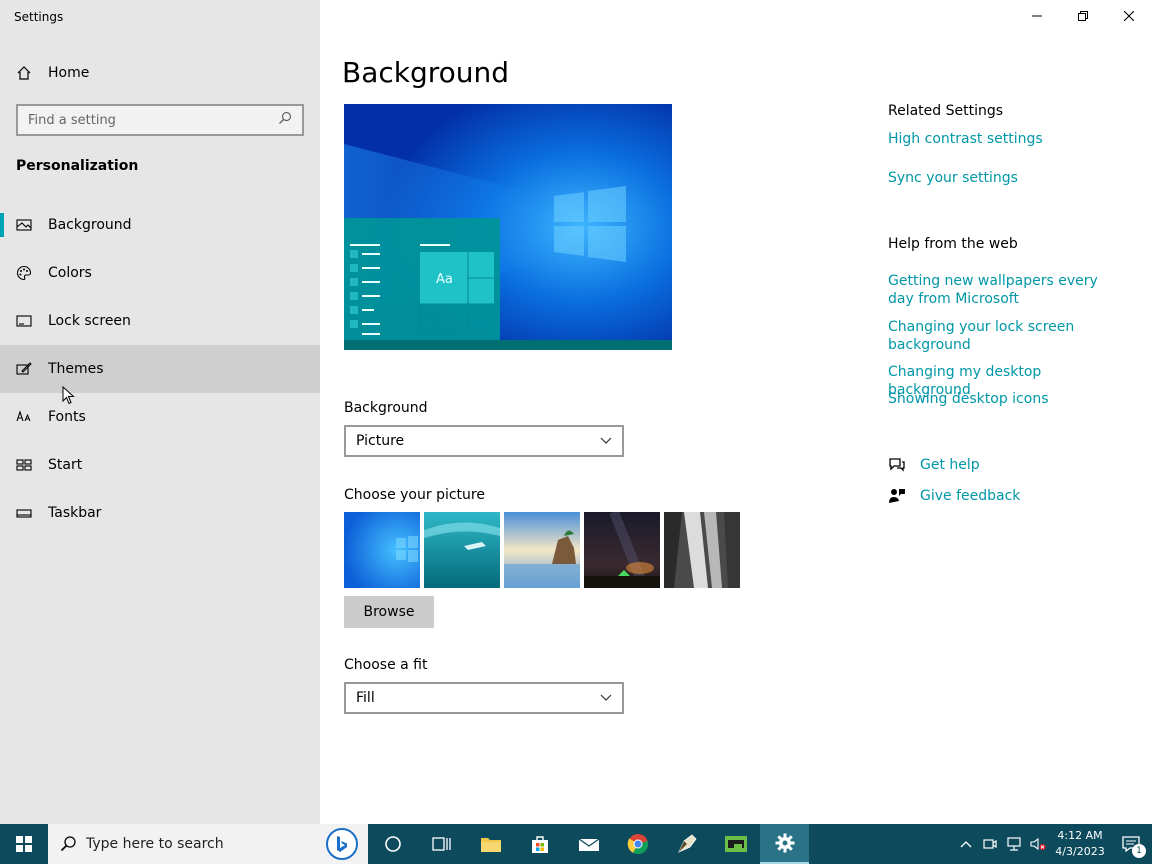  I want to click on bing-icon, so click(342, 844).